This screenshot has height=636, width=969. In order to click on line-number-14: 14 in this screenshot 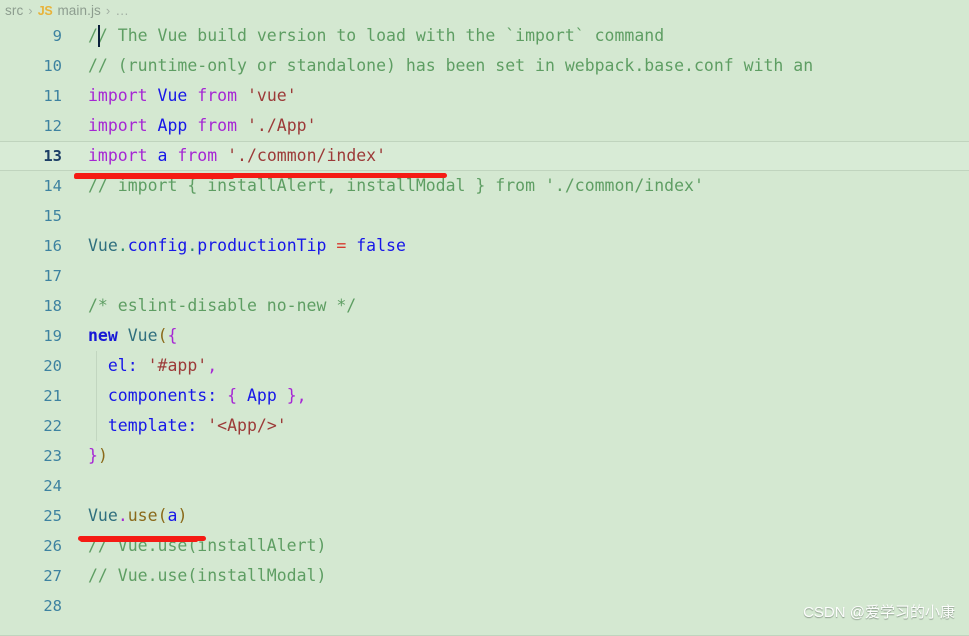, I will do `click(52, 186)`.